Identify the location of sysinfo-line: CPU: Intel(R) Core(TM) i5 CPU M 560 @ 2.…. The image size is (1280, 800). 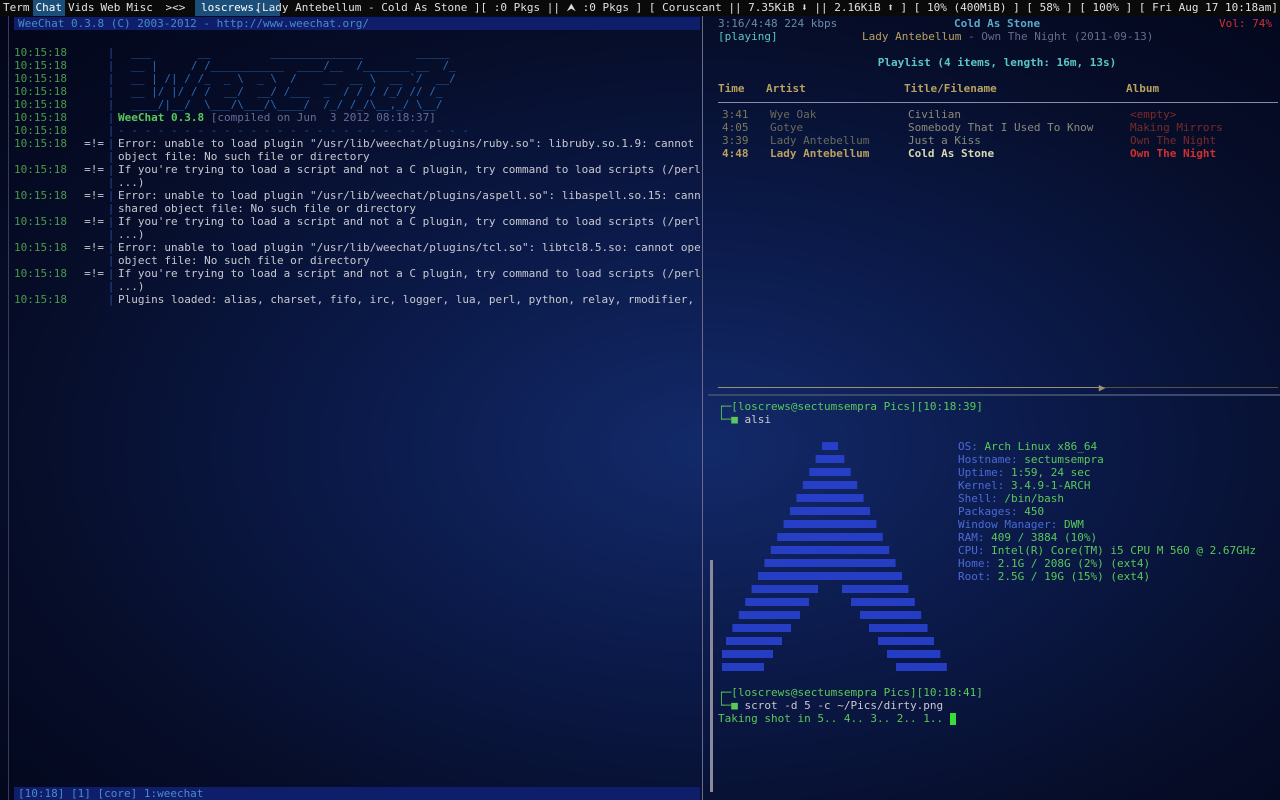
(1107, 550).